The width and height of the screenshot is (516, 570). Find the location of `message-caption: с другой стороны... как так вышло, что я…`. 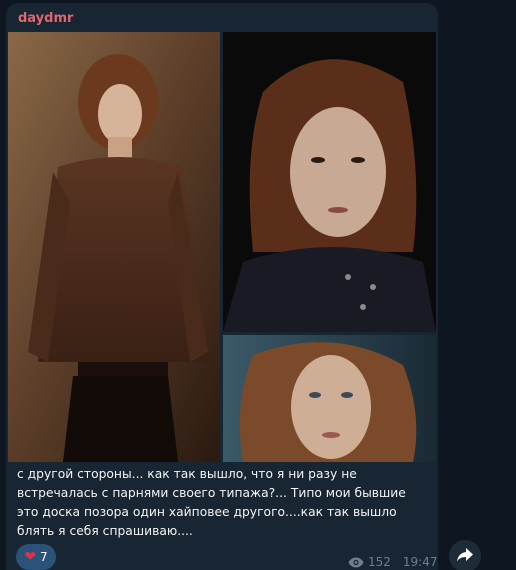

message-caption: с другой стороны... как так вышло, что я… is located at coordinates (211, 502).